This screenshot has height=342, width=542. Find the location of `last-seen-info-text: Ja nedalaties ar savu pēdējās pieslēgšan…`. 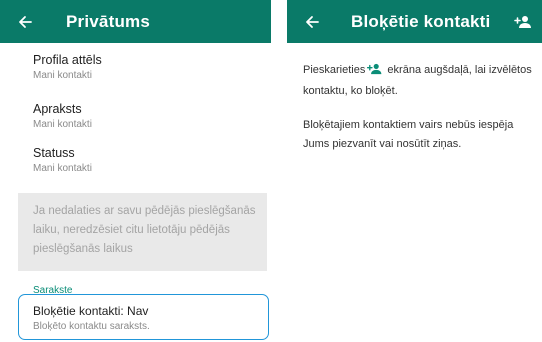

last-seen-info-text: Ja nedalaties ar savu pēdējās pieslēgšan… is located at coordinates (144, 230).